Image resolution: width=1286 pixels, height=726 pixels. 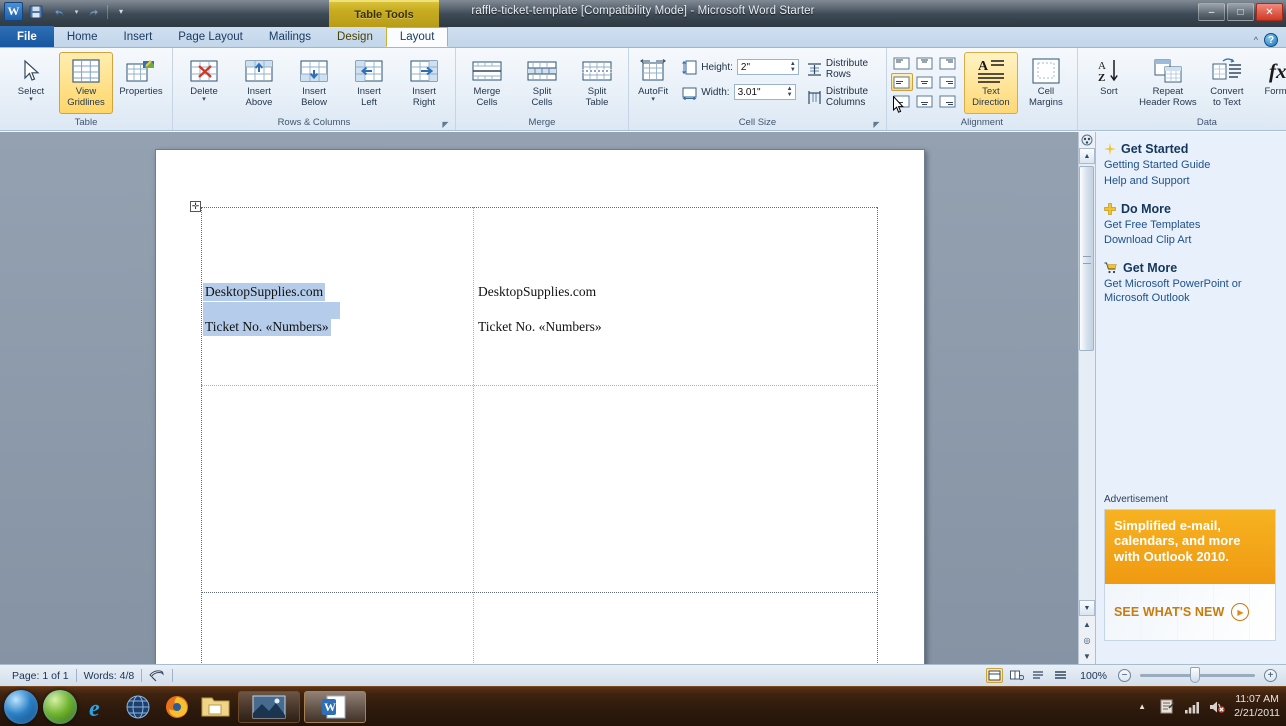 What do you see at coordinates (204, 99) in the screenshot?
I see `delete-caret-icon: ▾` at bounding box center [204, 99].